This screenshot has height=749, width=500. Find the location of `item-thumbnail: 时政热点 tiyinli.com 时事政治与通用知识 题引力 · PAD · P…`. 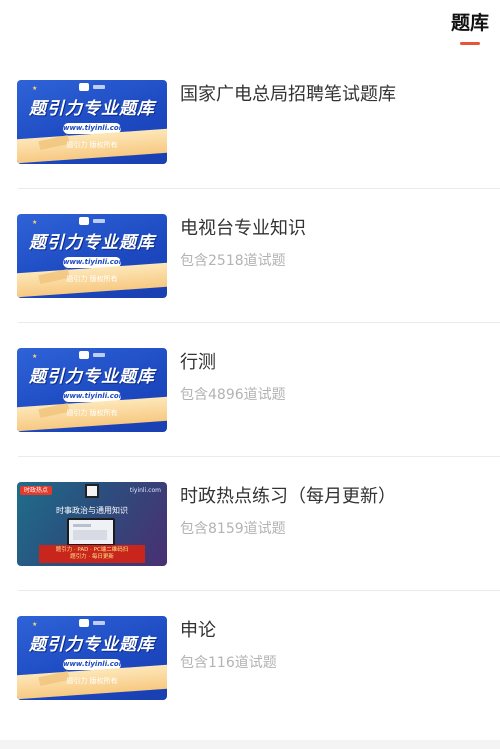

item-thumbnail: 时政热点 tiyinli.com 时事政治与通用知识 题引力 · PAD · P… is located at coordinates (92, 524).